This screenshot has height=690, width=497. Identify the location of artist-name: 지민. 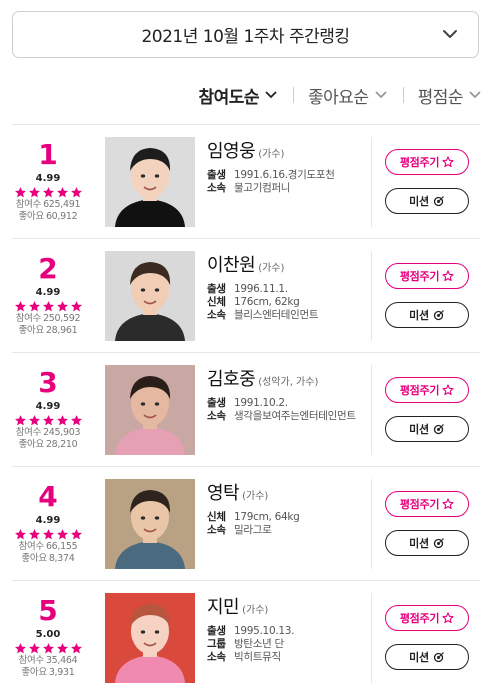
(223, 606).